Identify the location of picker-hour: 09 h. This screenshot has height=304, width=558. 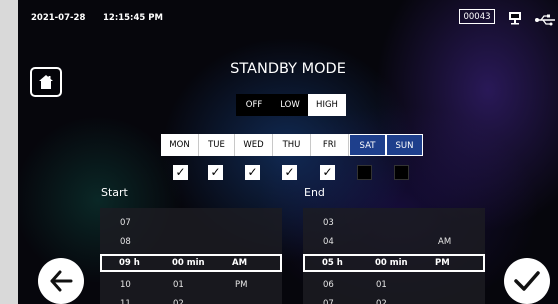
(129, 263).